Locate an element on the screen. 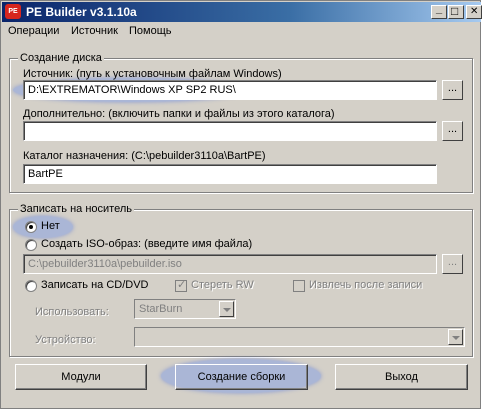 The height and width of the screenshot is (411, 483). radio-selected-dot is located at coordinates (31, 227).